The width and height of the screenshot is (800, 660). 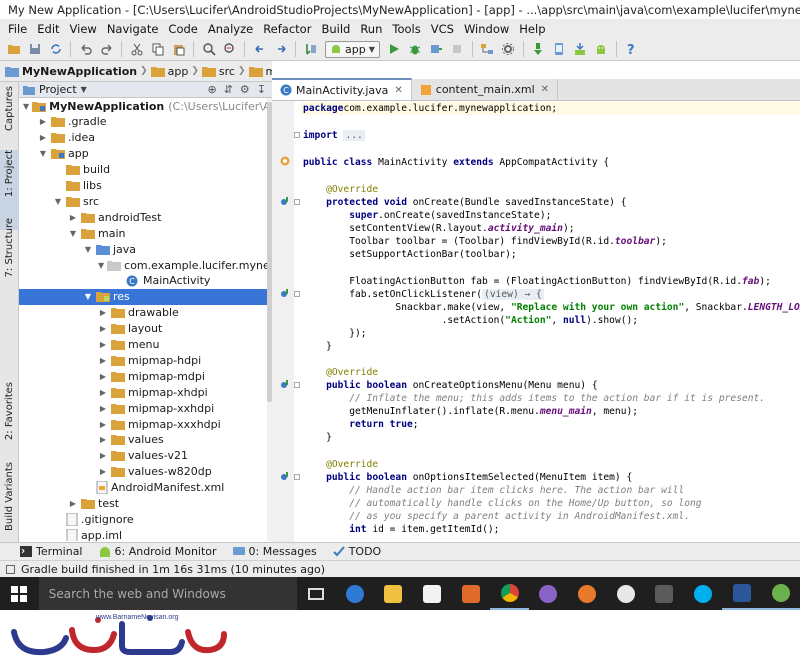 I want to click on menu-refactor: Refactor, so click(x=287, y=29).